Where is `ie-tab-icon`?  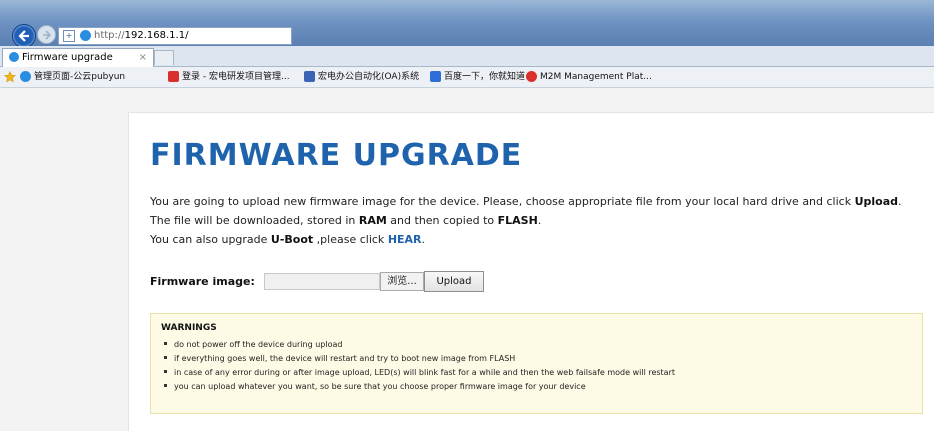 ie-tab-icon is located at coordinates (14, 57).